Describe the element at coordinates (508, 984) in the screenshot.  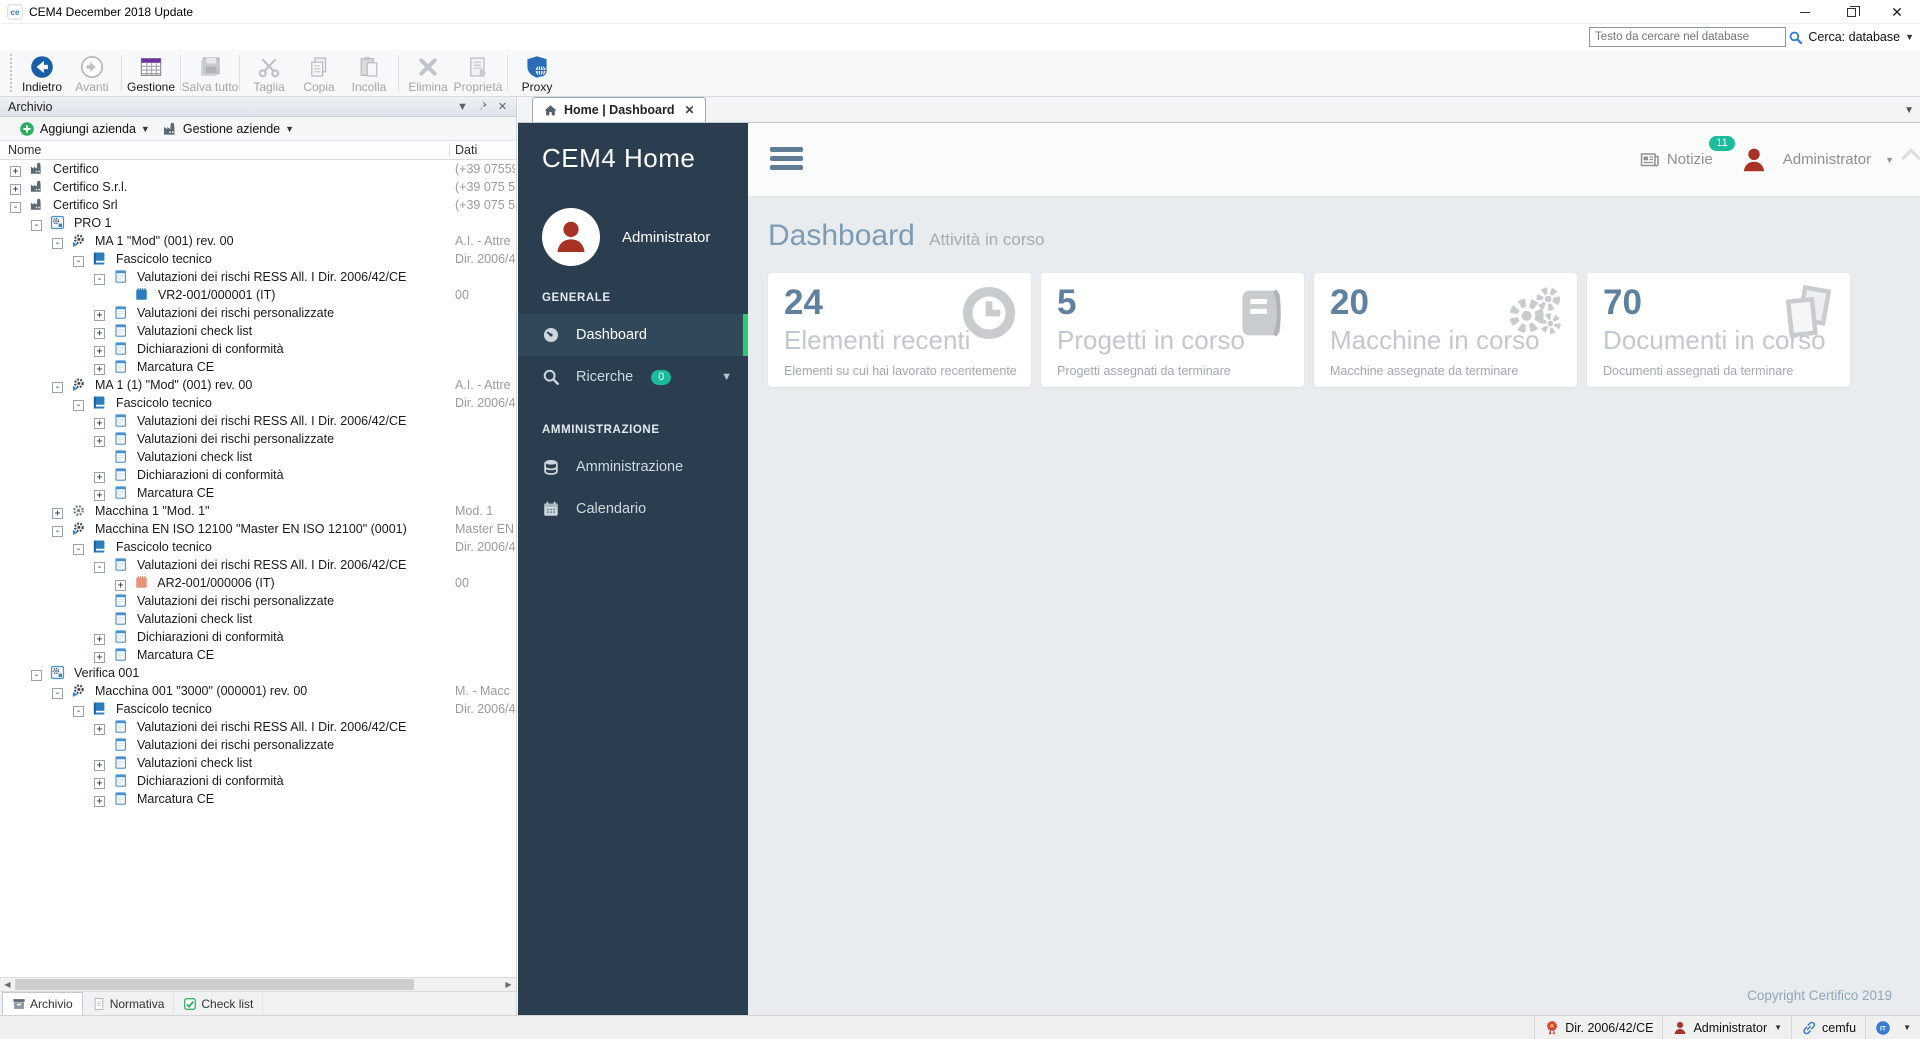
I see `scroll-right-icon: ▶` at that location.